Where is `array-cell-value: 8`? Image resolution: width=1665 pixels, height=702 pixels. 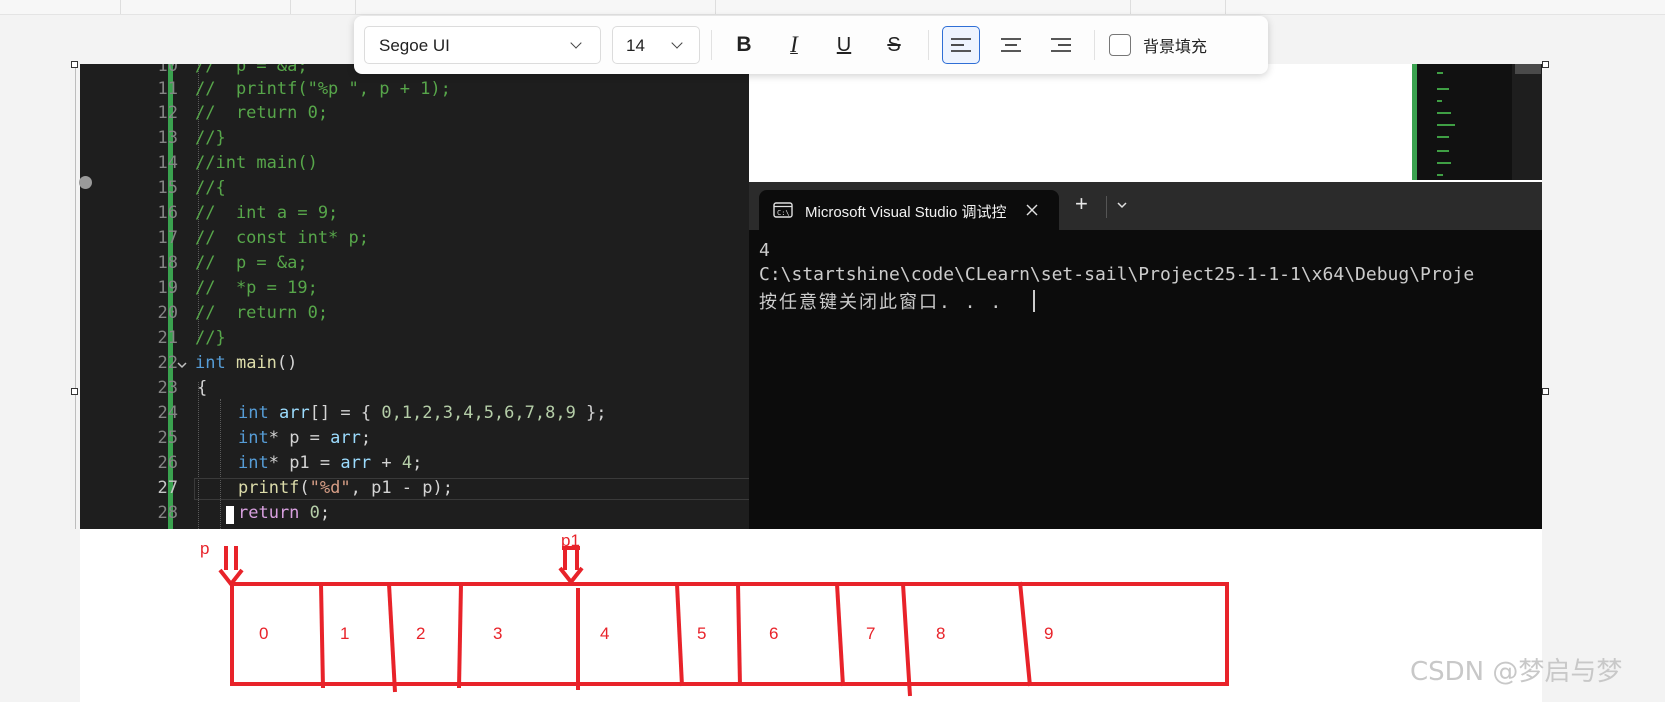 array-cell-value: 8 is located at coordinates (940, 633).